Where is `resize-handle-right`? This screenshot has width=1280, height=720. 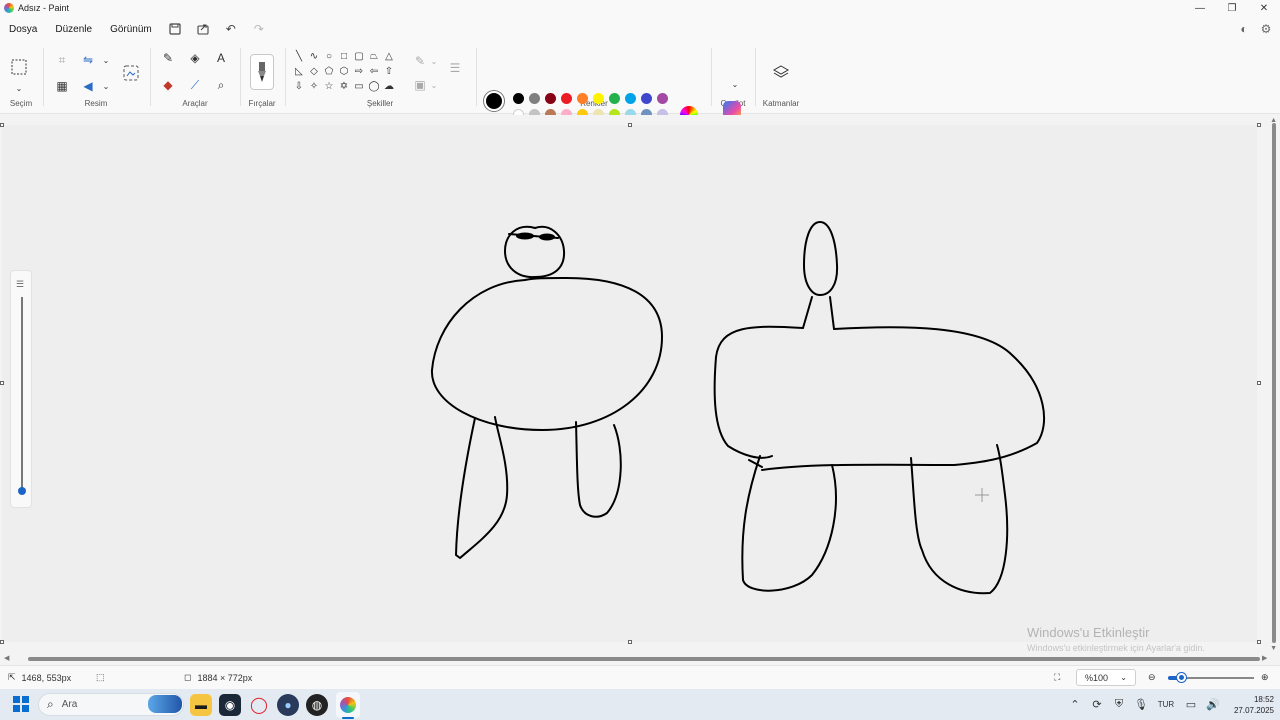
resize-handle-right is located at coordinates (1259, 383).